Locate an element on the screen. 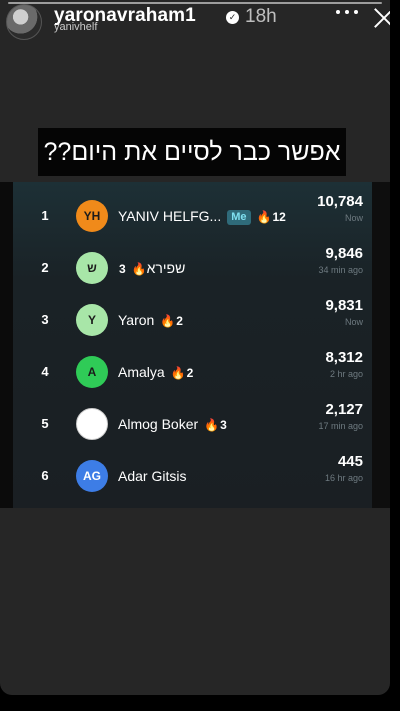 This screenshot has width=400, height=711. player-name-group: Adar Gitsis is located at coordinates (152, 476).